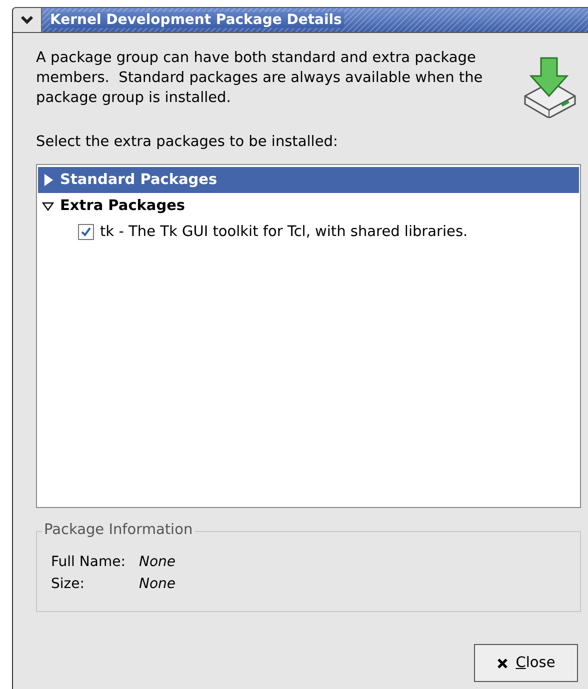  What do you see at coordinates (48, 206) in the screenshot?
I see `expander-icon` at bounding box center [48, 206].